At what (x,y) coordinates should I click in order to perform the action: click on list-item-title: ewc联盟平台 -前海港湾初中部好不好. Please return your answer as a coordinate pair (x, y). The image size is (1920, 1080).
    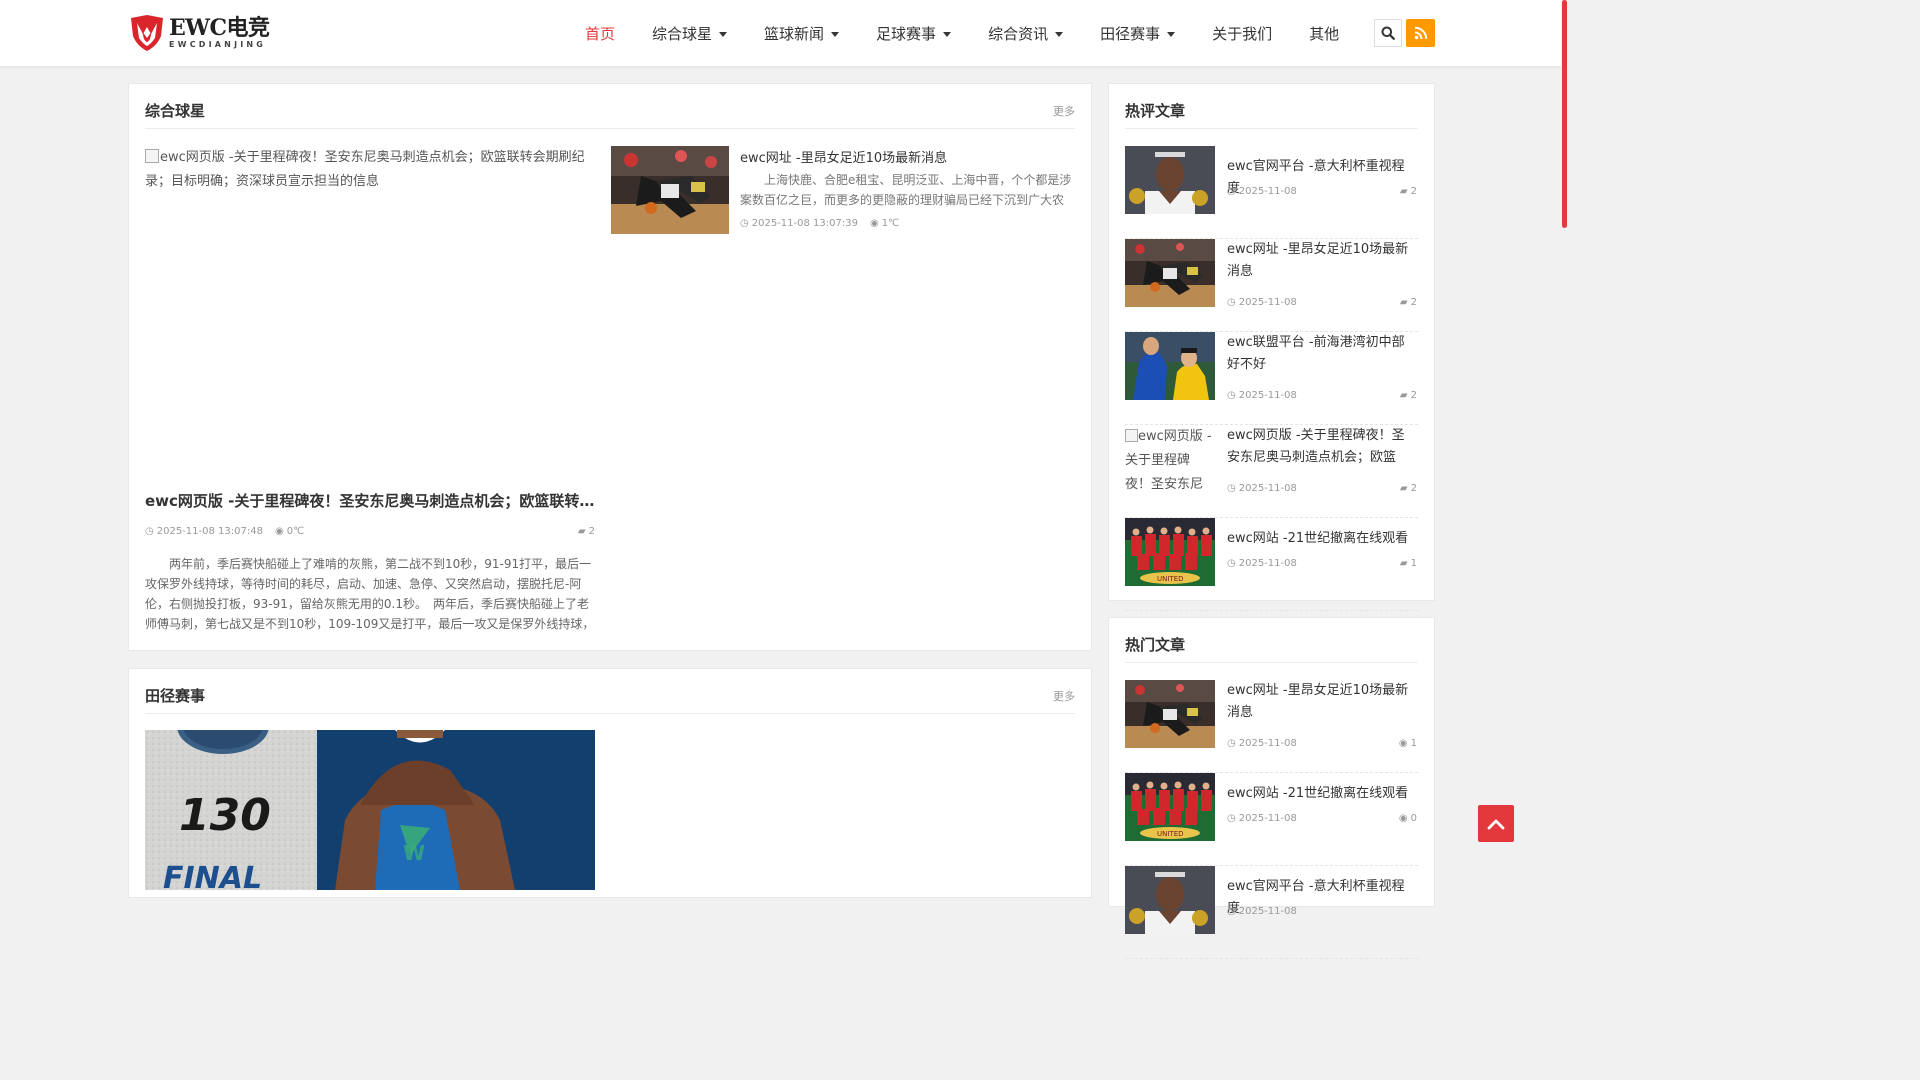
    Looking at the image, I should click on (1322, 354).